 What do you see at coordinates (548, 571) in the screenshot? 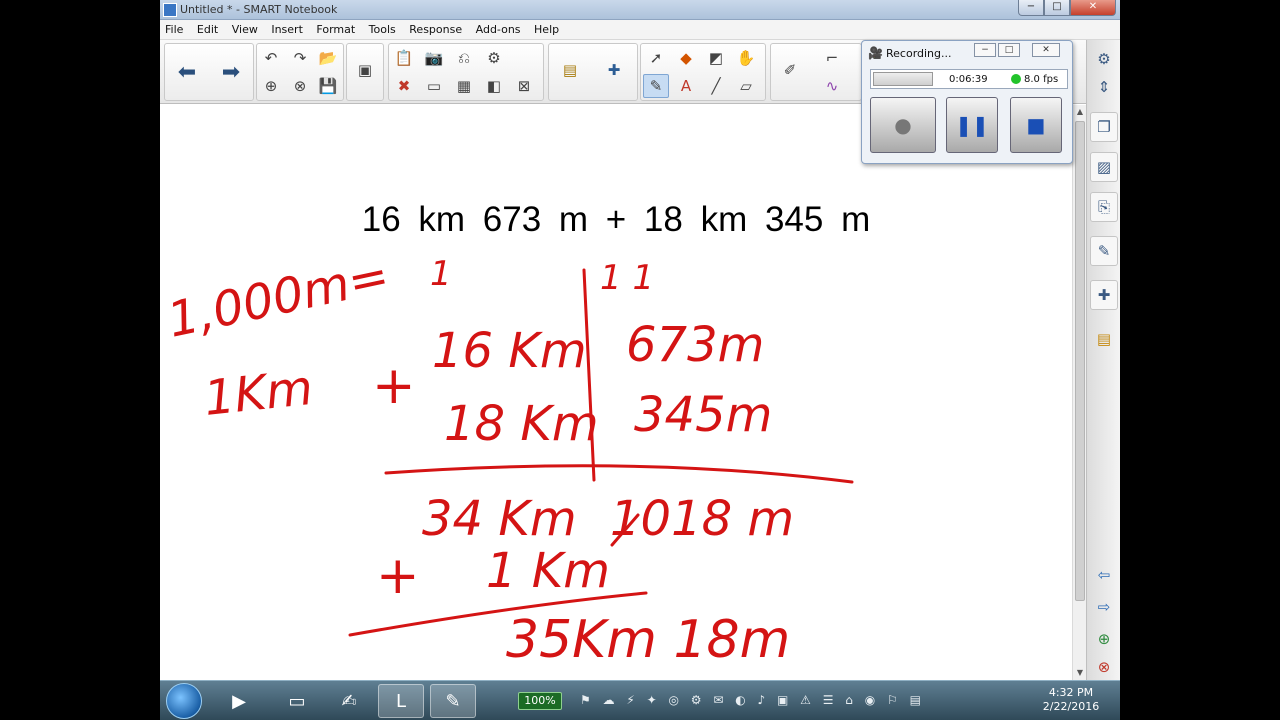
I see `carry-row: 1 Km` at bounding box center [548, 571].